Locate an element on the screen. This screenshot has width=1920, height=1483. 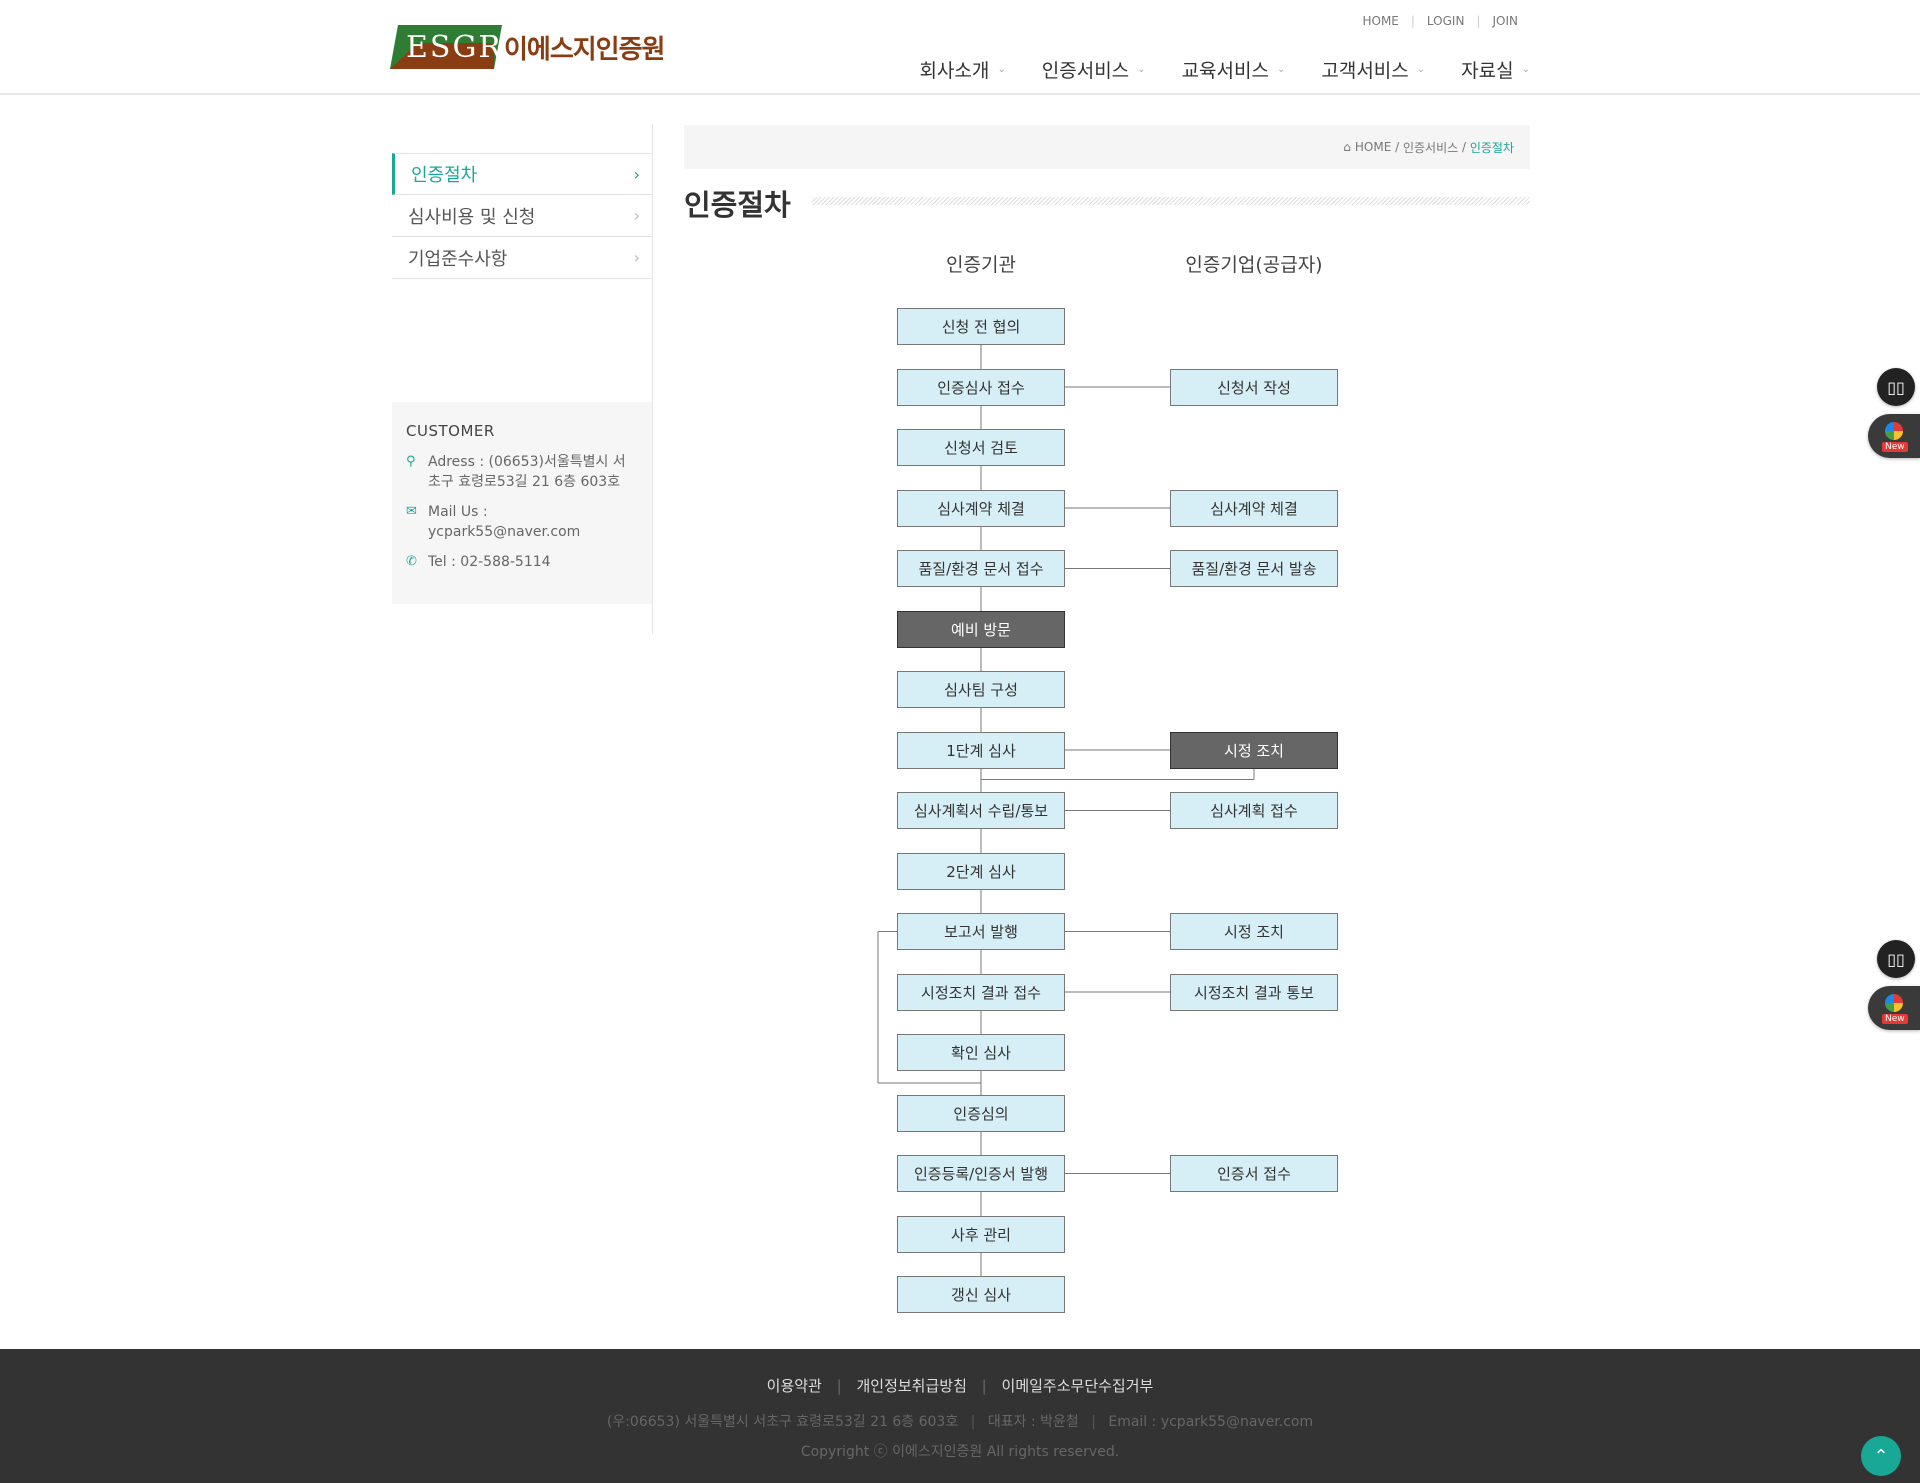
flow-step-agency: 품질/환경 문서 접수 is located at coordinates (981, 568).